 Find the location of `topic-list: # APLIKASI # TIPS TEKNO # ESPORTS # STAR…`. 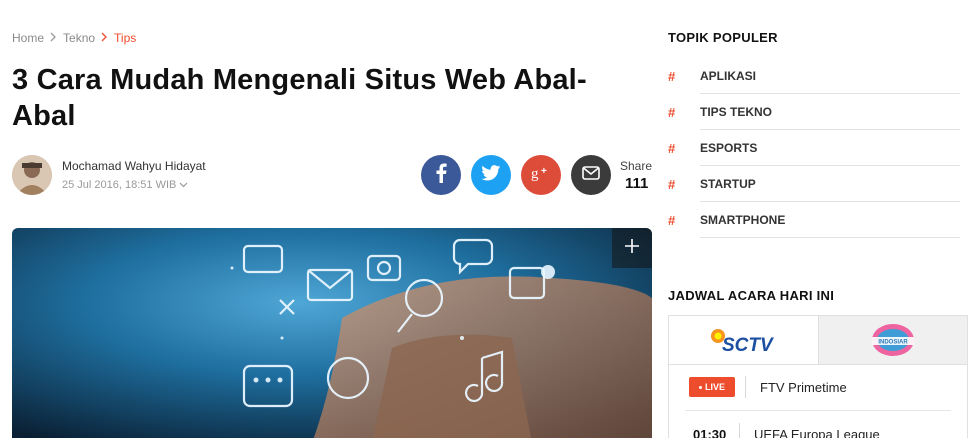

topic-list: # APLIKASI # TIPS TEKNO # ESPORTS # STAR… is located at coordinates (814, 148).